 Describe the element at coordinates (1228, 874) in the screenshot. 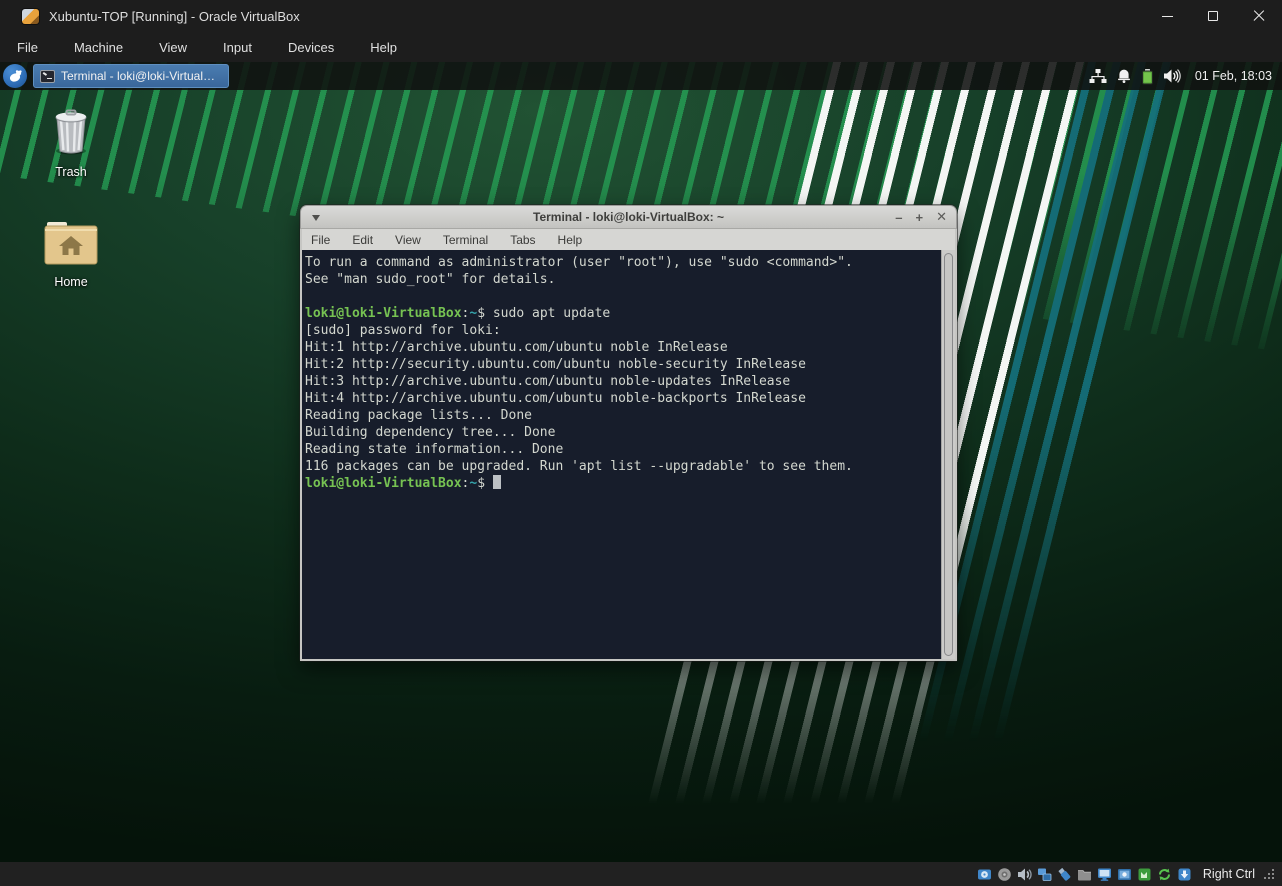

I see `host-key-label: Right Ctrl` at that location.